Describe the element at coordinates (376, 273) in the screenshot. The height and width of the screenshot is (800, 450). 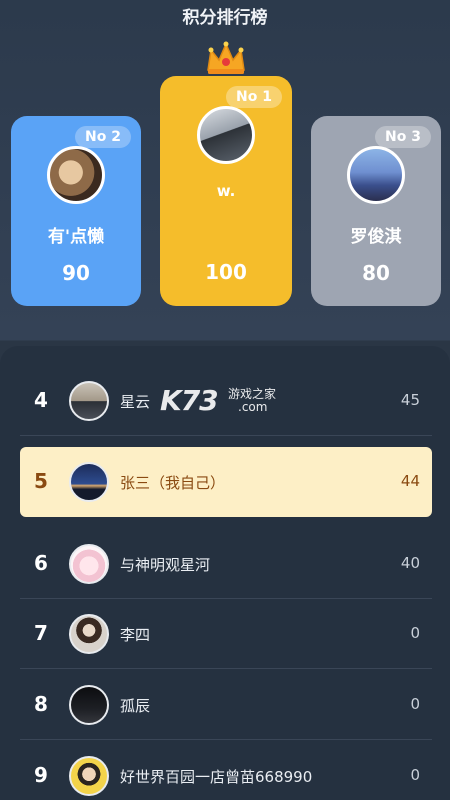
I see `user-score: 80` at that location.